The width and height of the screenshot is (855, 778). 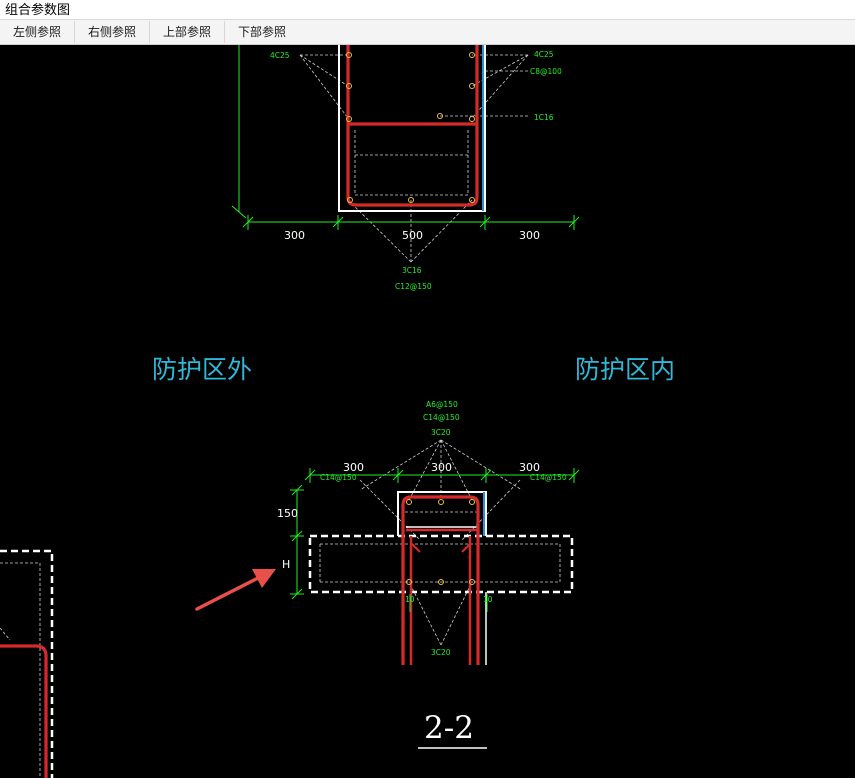 What do you see at coordinates (412, 235) in the screenshot?
I see `top-dim-mid: 500` at bounding box center [412, 235].